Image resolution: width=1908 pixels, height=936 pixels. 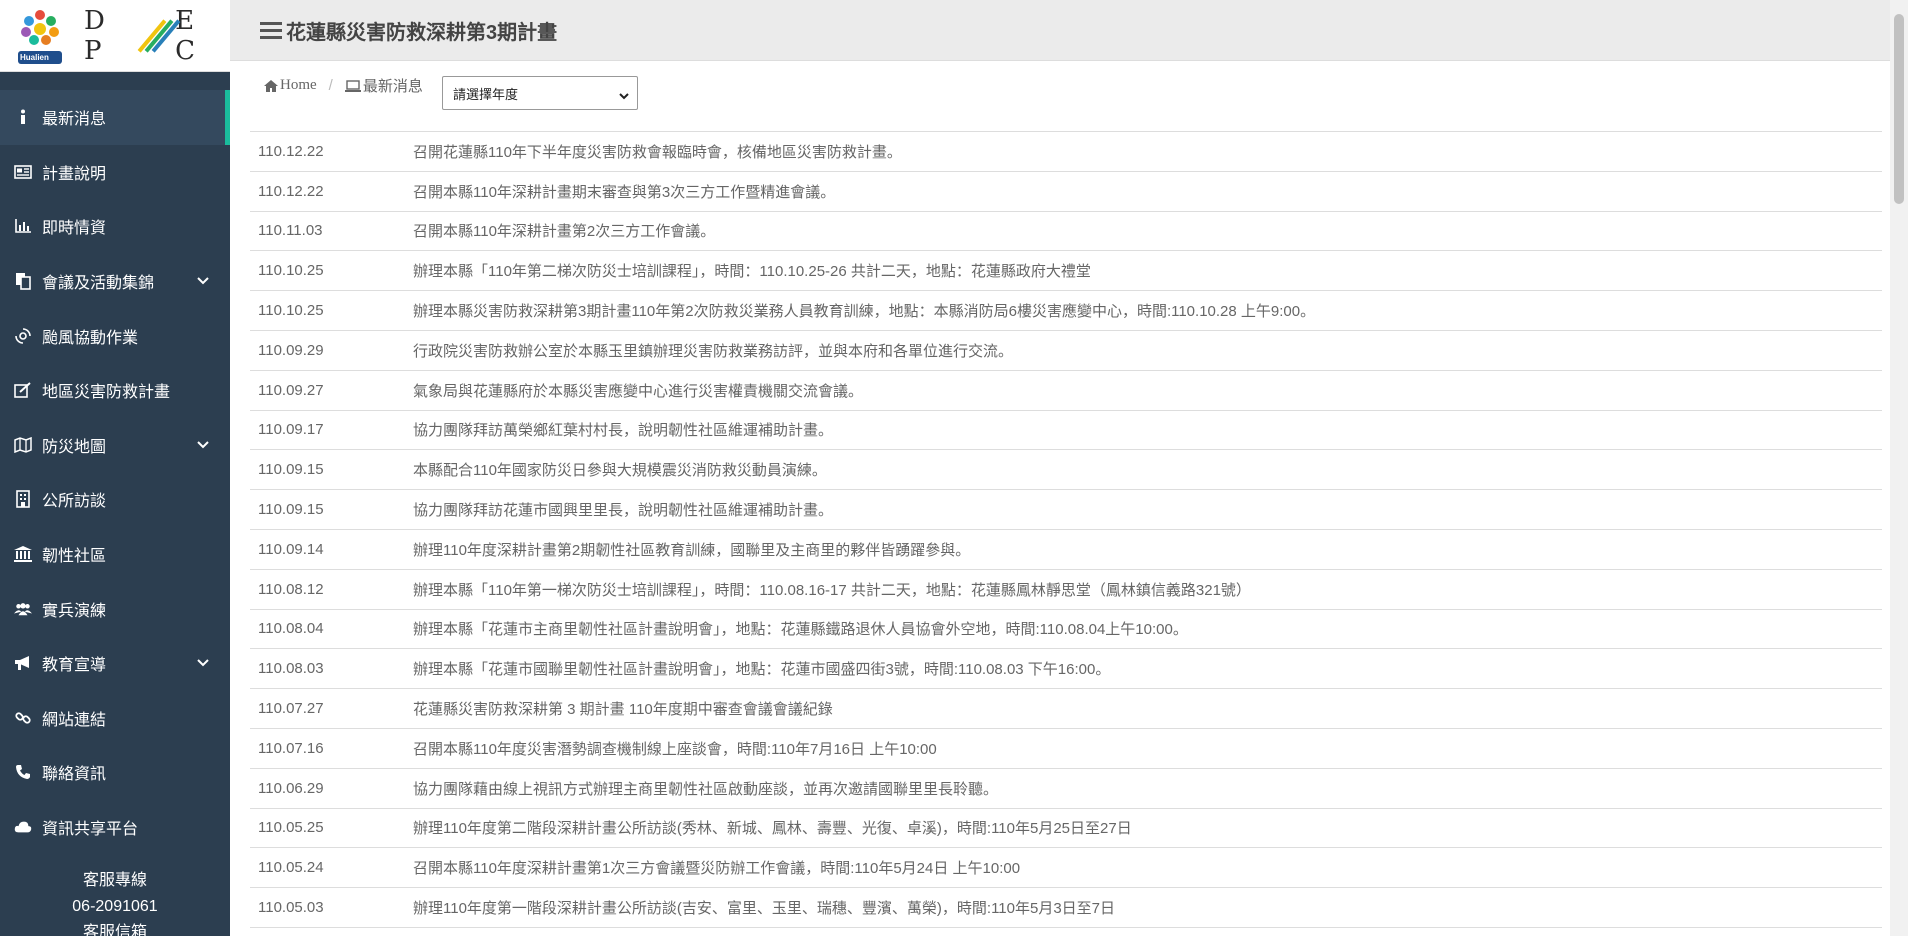 I want to click on link-icon, so click(x=23, y=718).